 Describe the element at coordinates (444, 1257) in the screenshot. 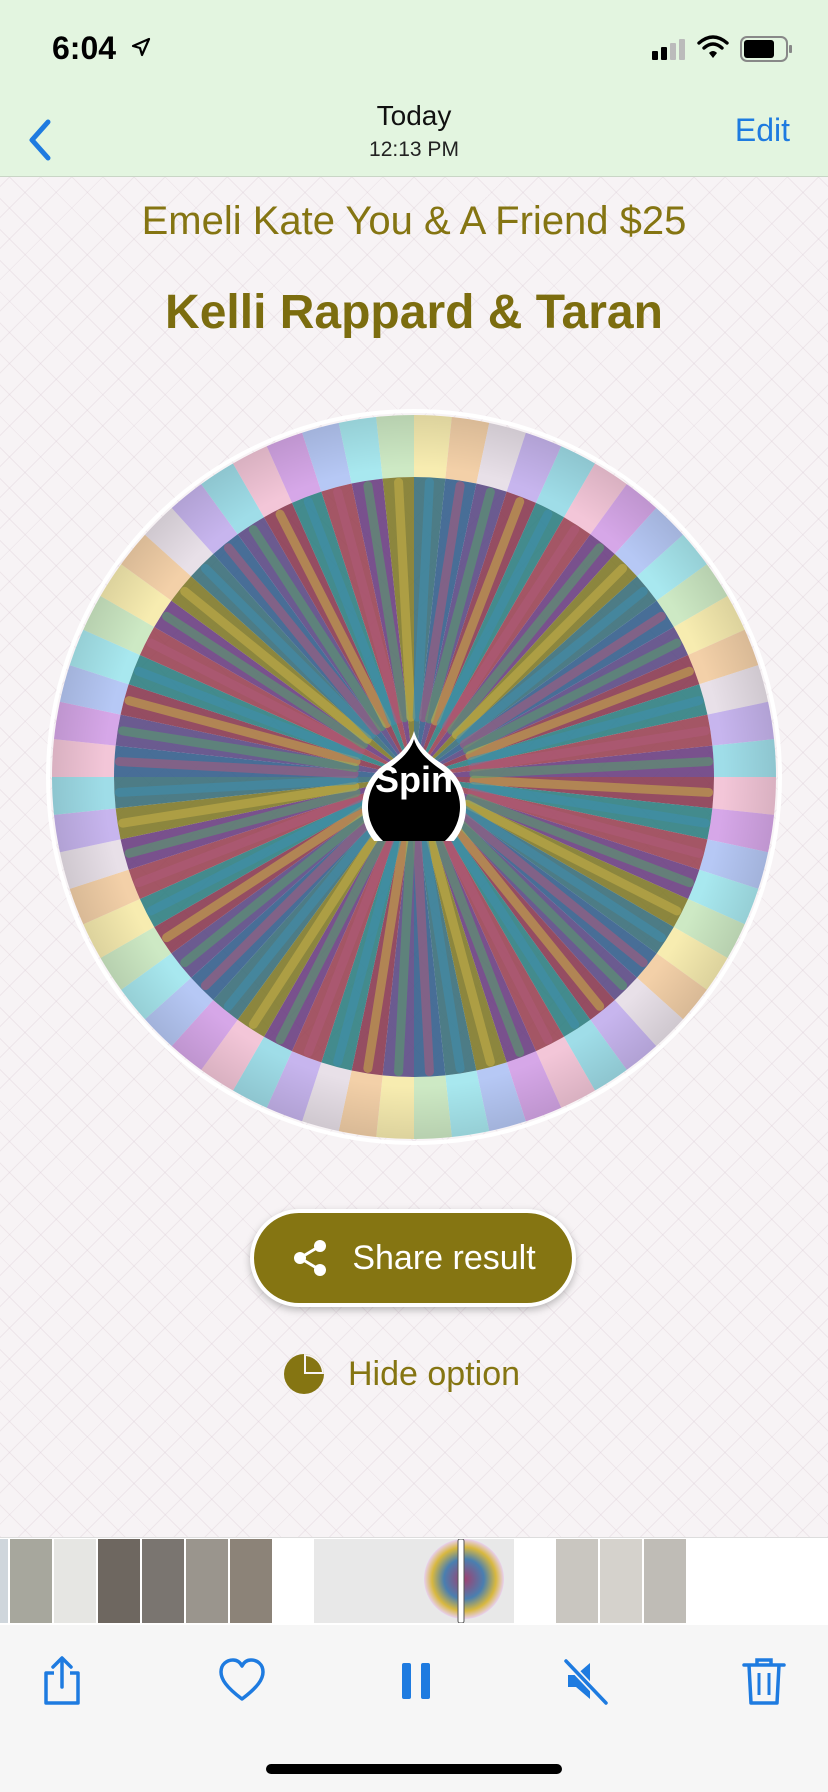

I see `share-result-label: Share result` at that location.